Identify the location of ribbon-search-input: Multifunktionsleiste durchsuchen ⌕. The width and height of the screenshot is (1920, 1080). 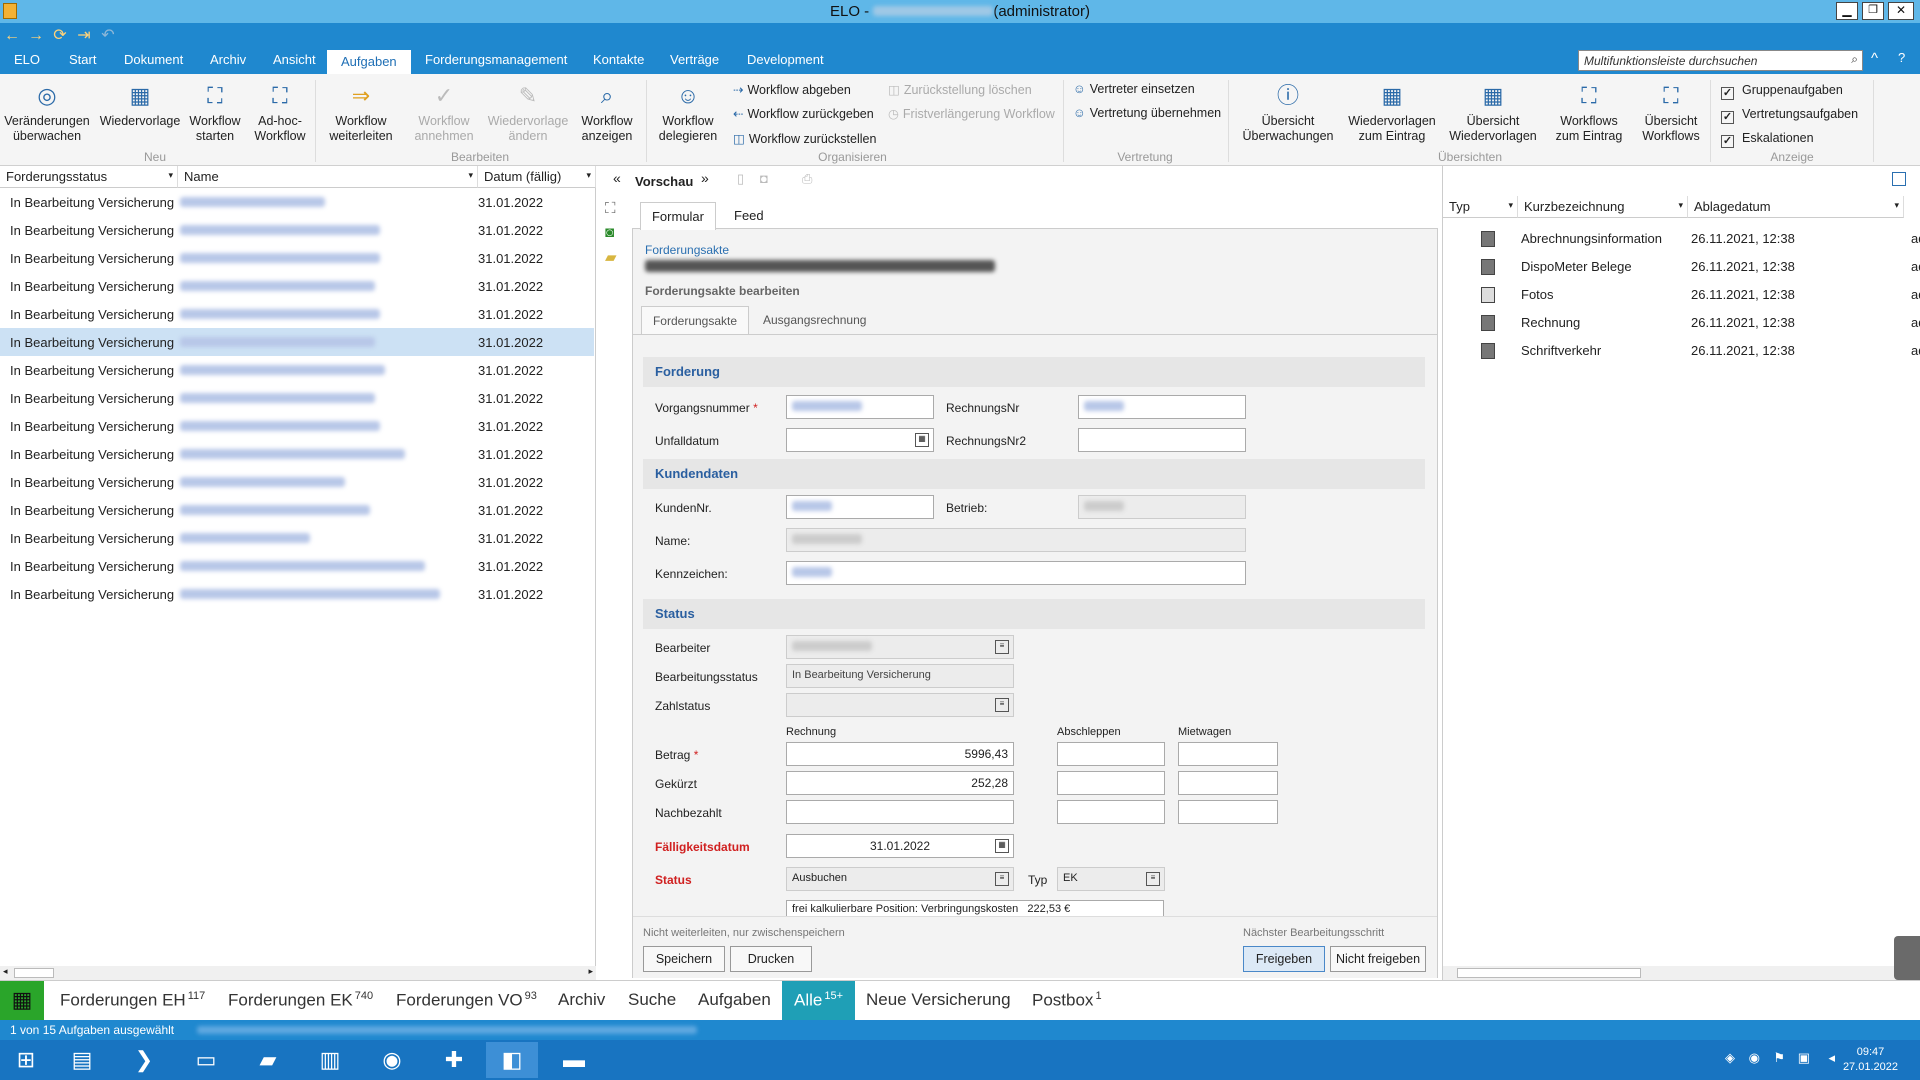
(1720, 60).